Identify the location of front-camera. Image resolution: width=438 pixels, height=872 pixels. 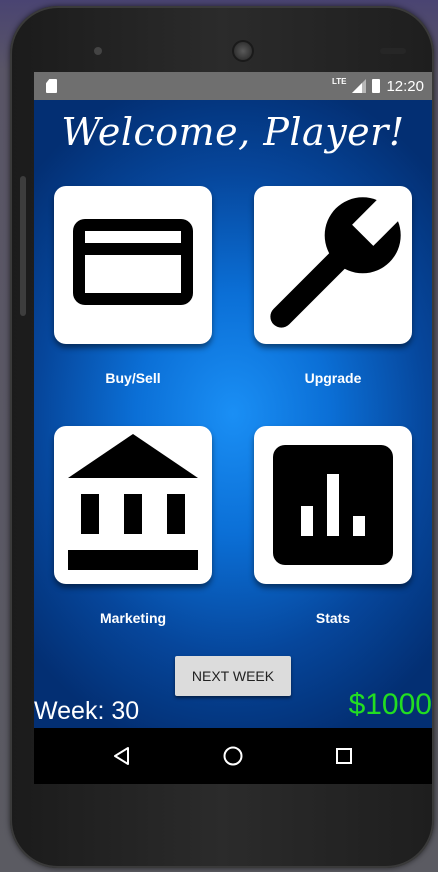
(98, 51).